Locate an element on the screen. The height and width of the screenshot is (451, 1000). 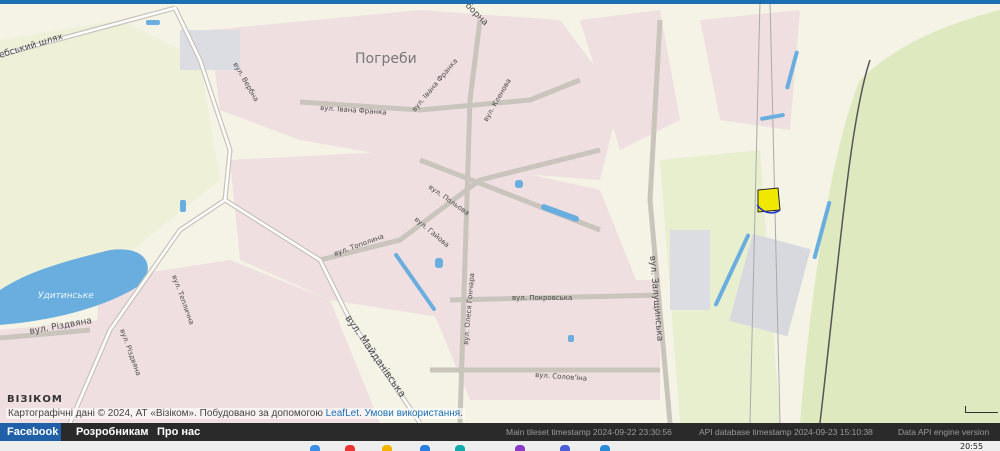
taskbar-clock: 20:55 is located at coordinates (971, 446).